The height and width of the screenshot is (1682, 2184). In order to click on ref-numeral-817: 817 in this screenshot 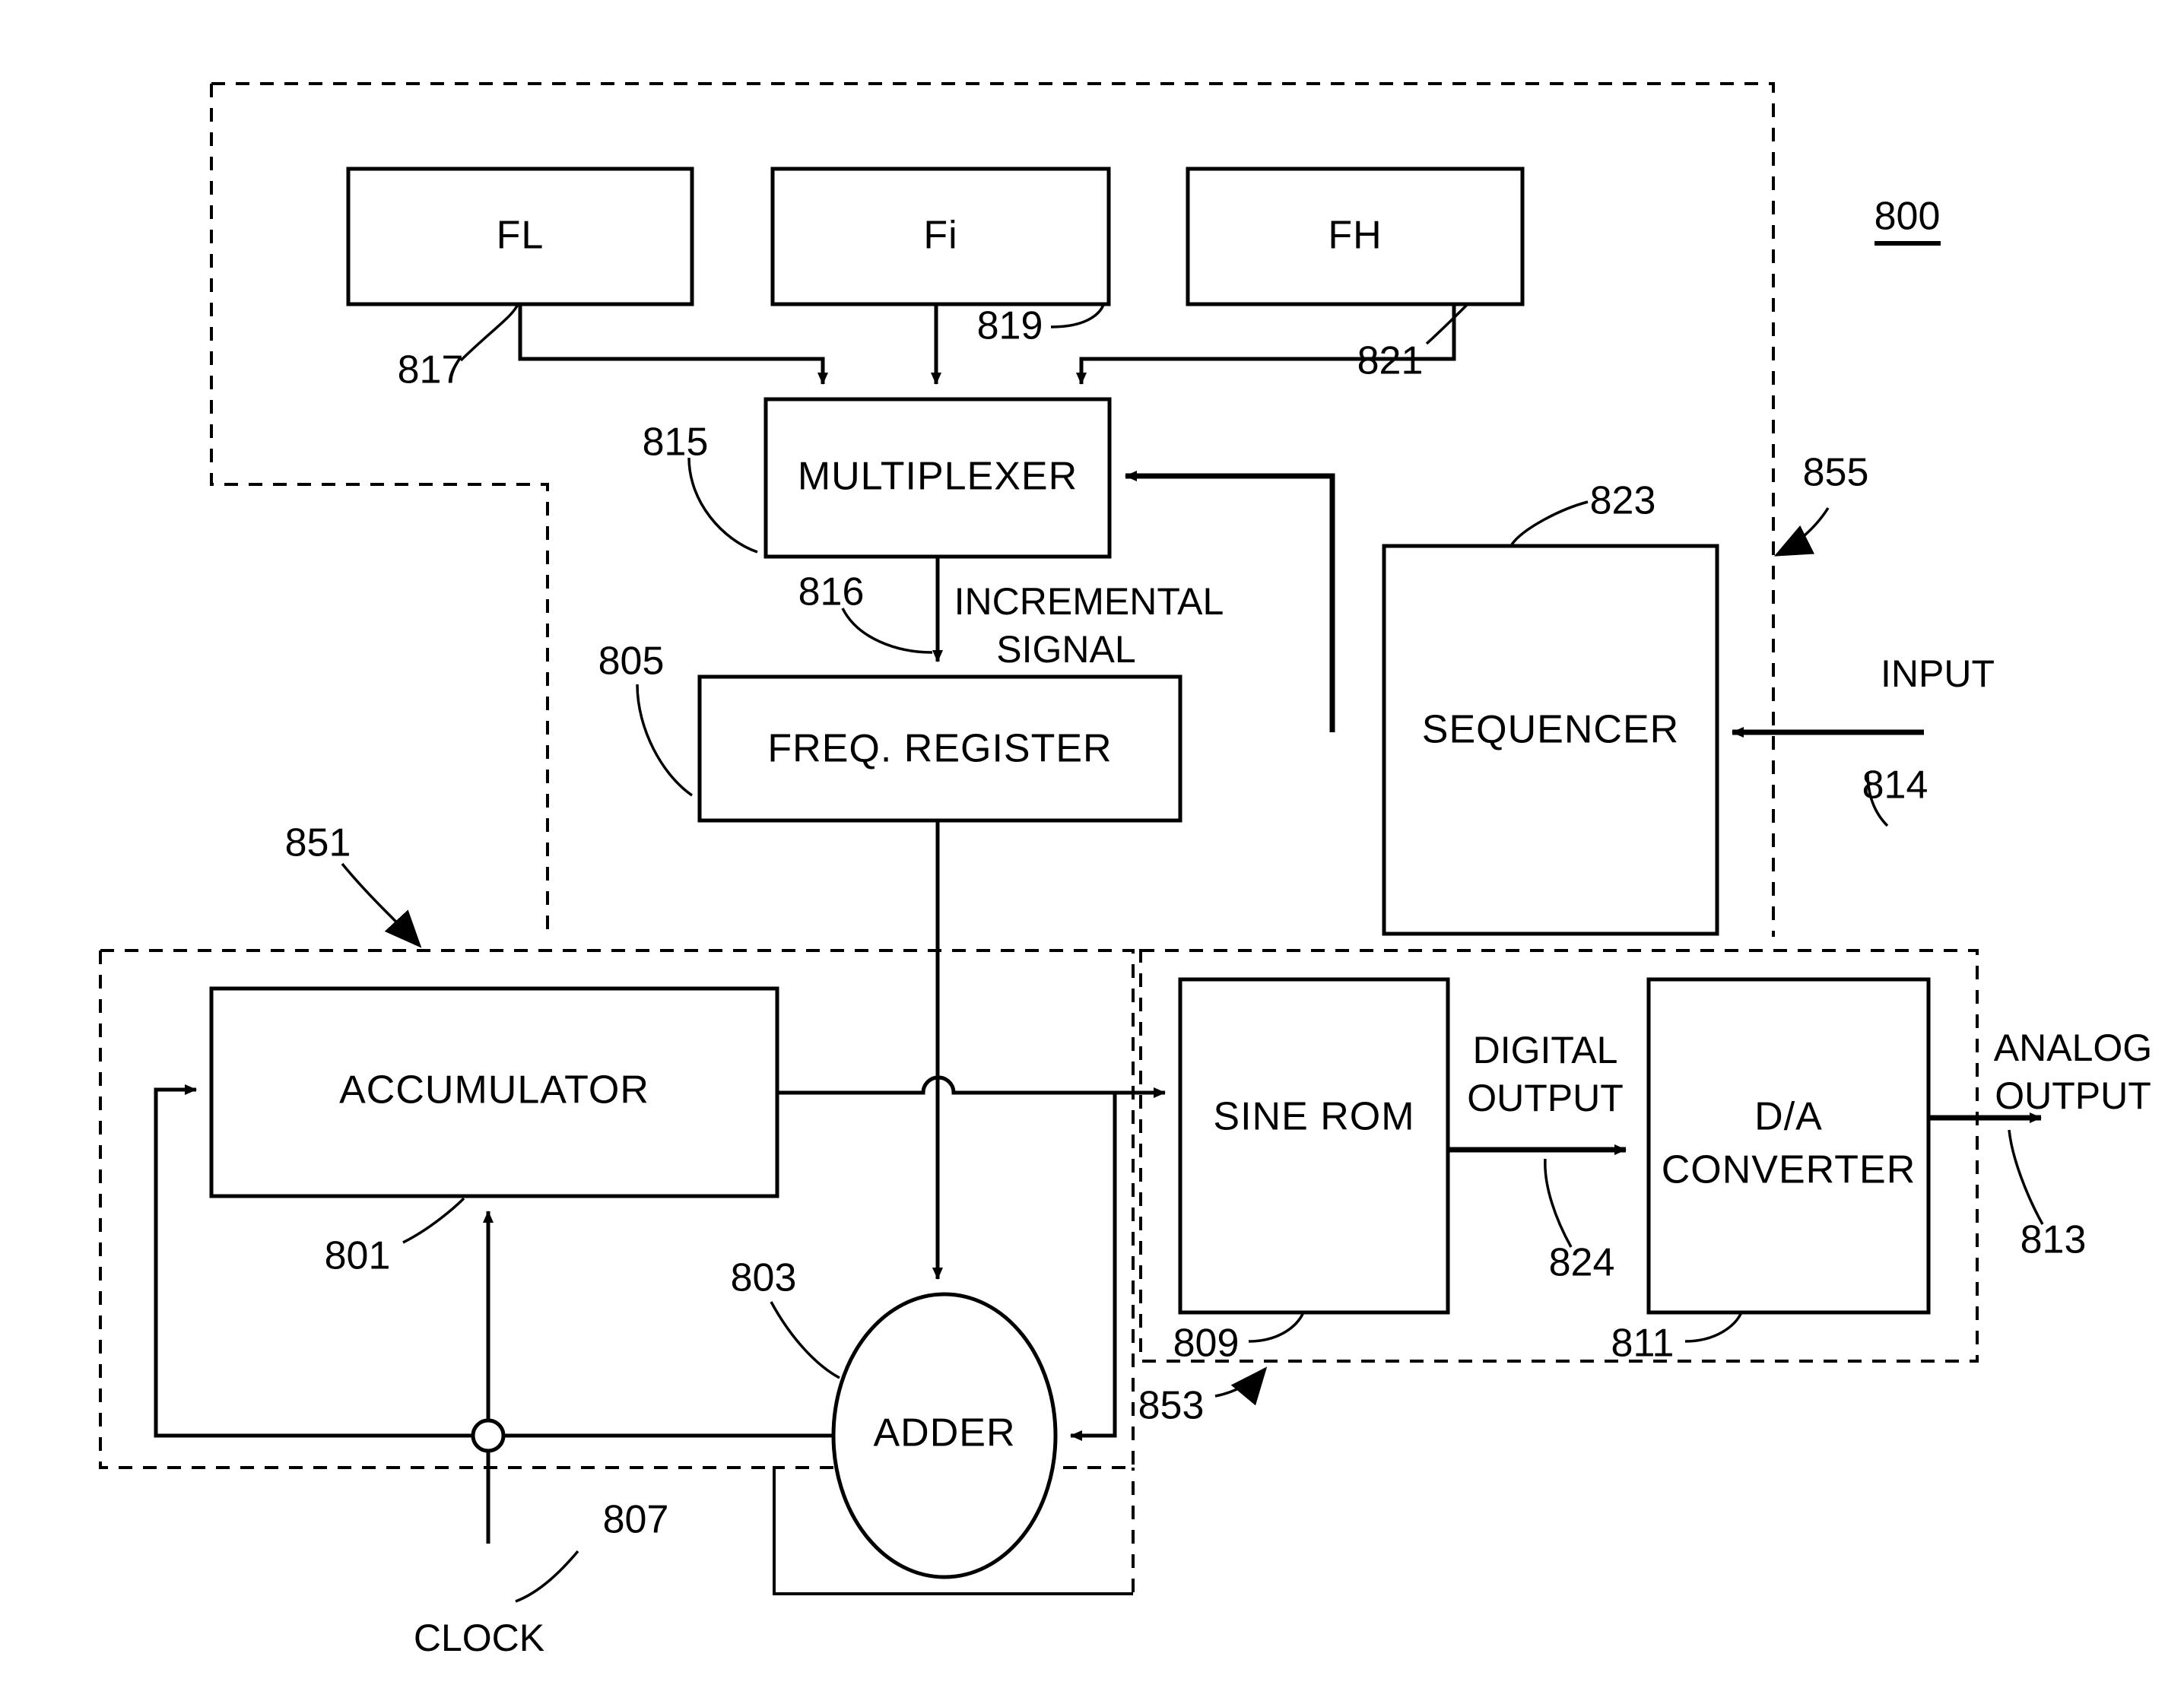, I will do `click(431, 370)`.